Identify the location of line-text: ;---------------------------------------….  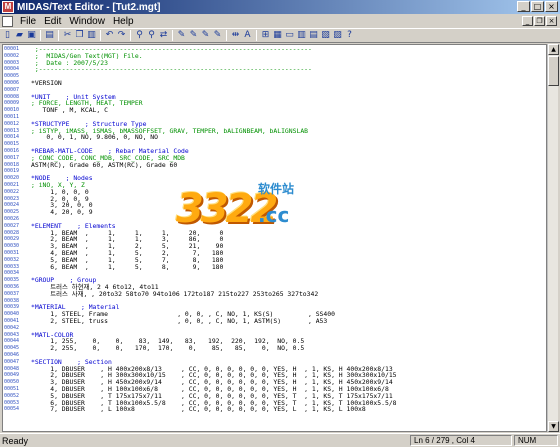
(171, 69).